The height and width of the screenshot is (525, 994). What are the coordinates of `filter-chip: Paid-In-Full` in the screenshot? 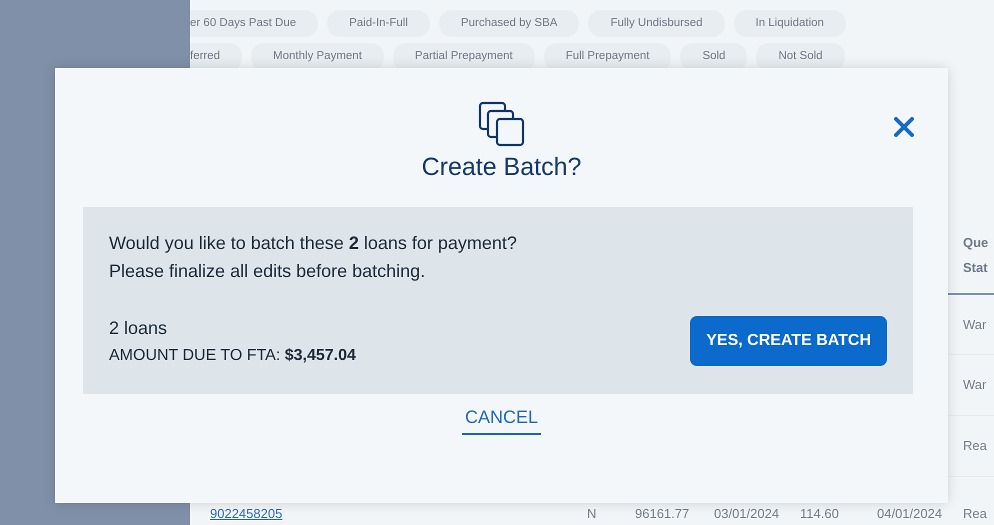 It's located at (378, 24).